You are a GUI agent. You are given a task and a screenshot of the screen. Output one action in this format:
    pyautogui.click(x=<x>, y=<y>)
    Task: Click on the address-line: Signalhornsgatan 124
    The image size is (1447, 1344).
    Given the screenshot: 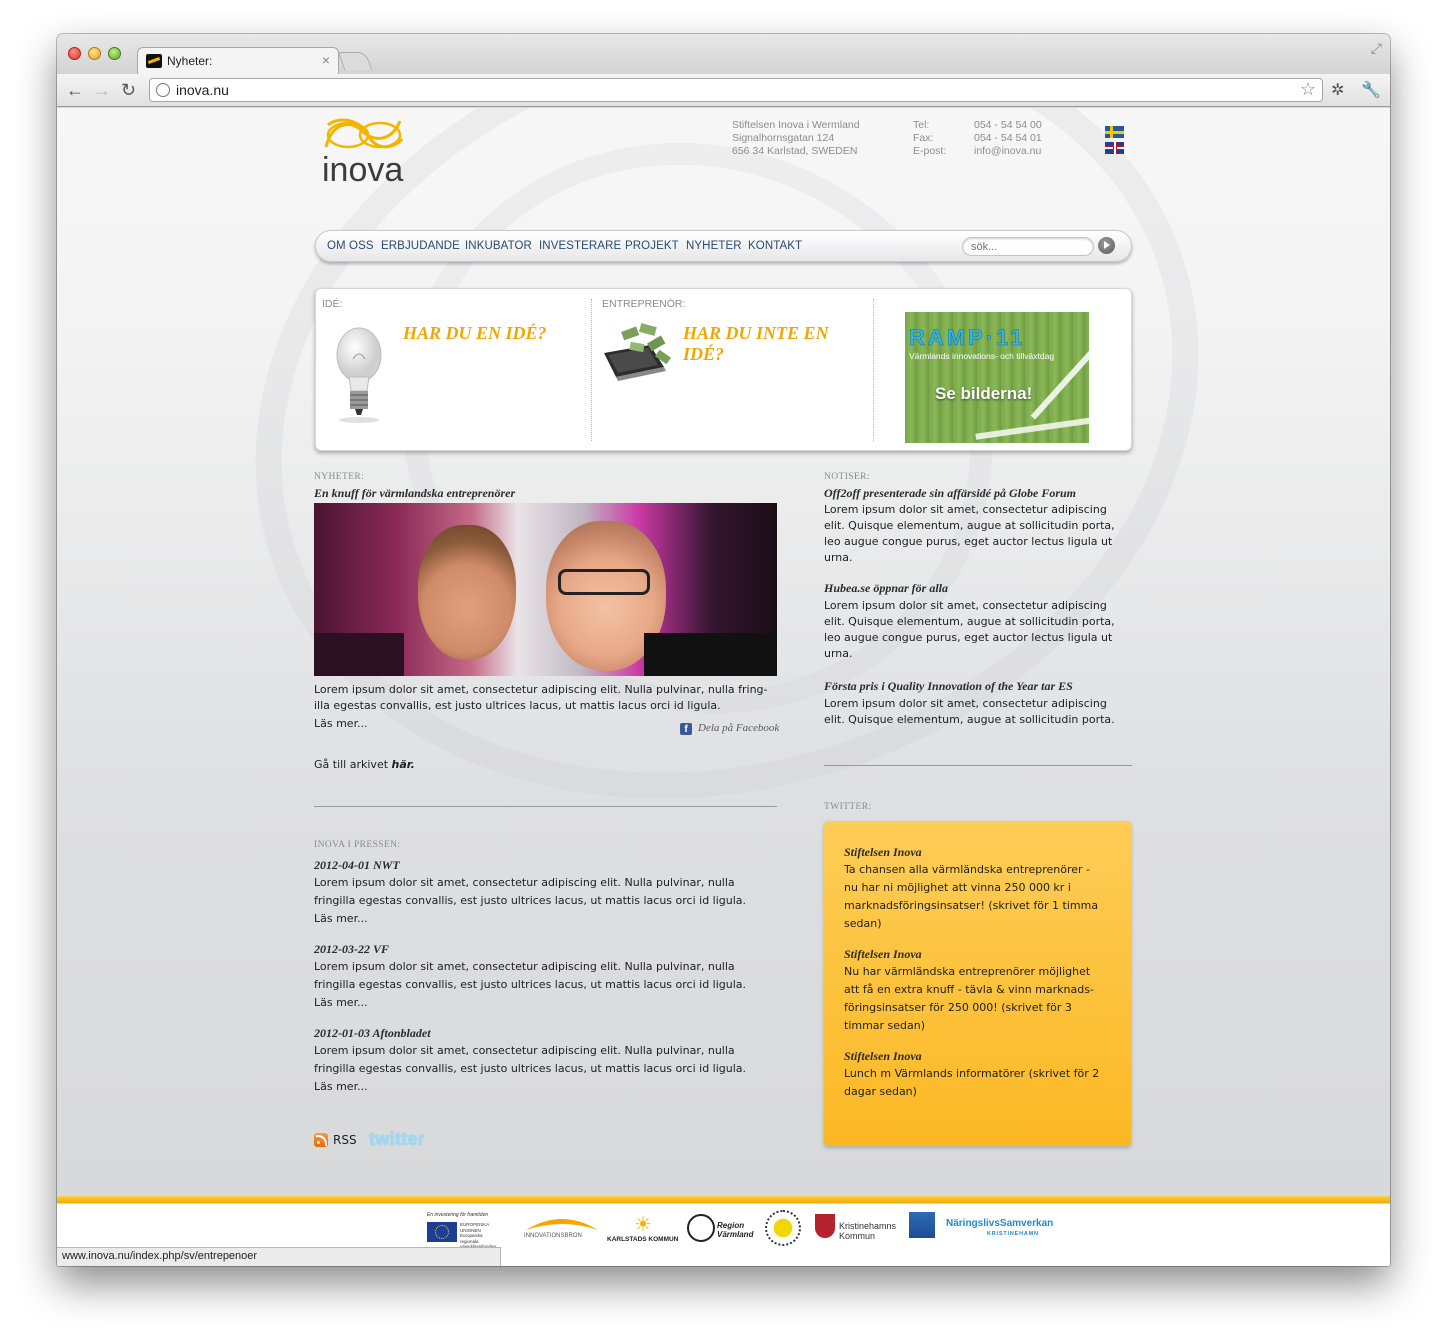 What is the action you would take?
    pyautogui.click(x=783, y=138)
    